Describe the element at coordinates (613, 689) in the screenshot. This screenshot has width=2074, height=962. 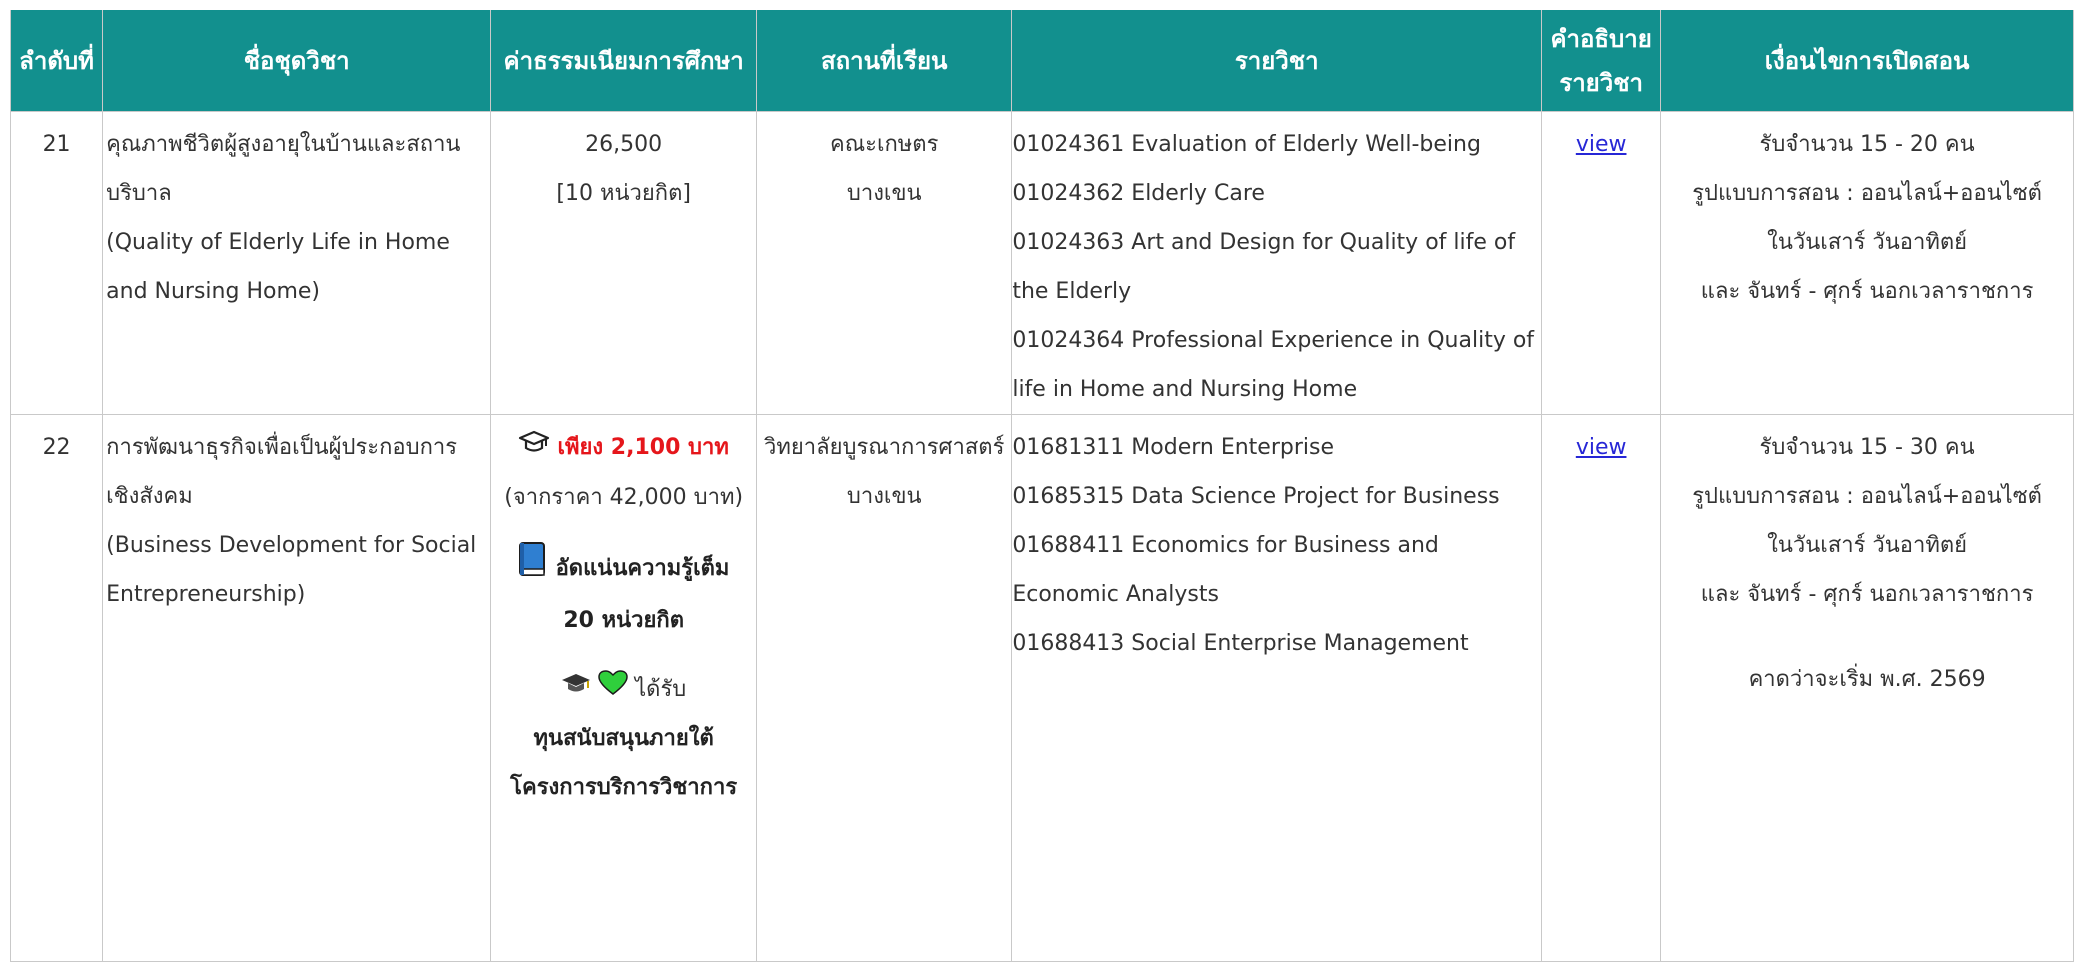
I see `green-heart-icon` at that location.